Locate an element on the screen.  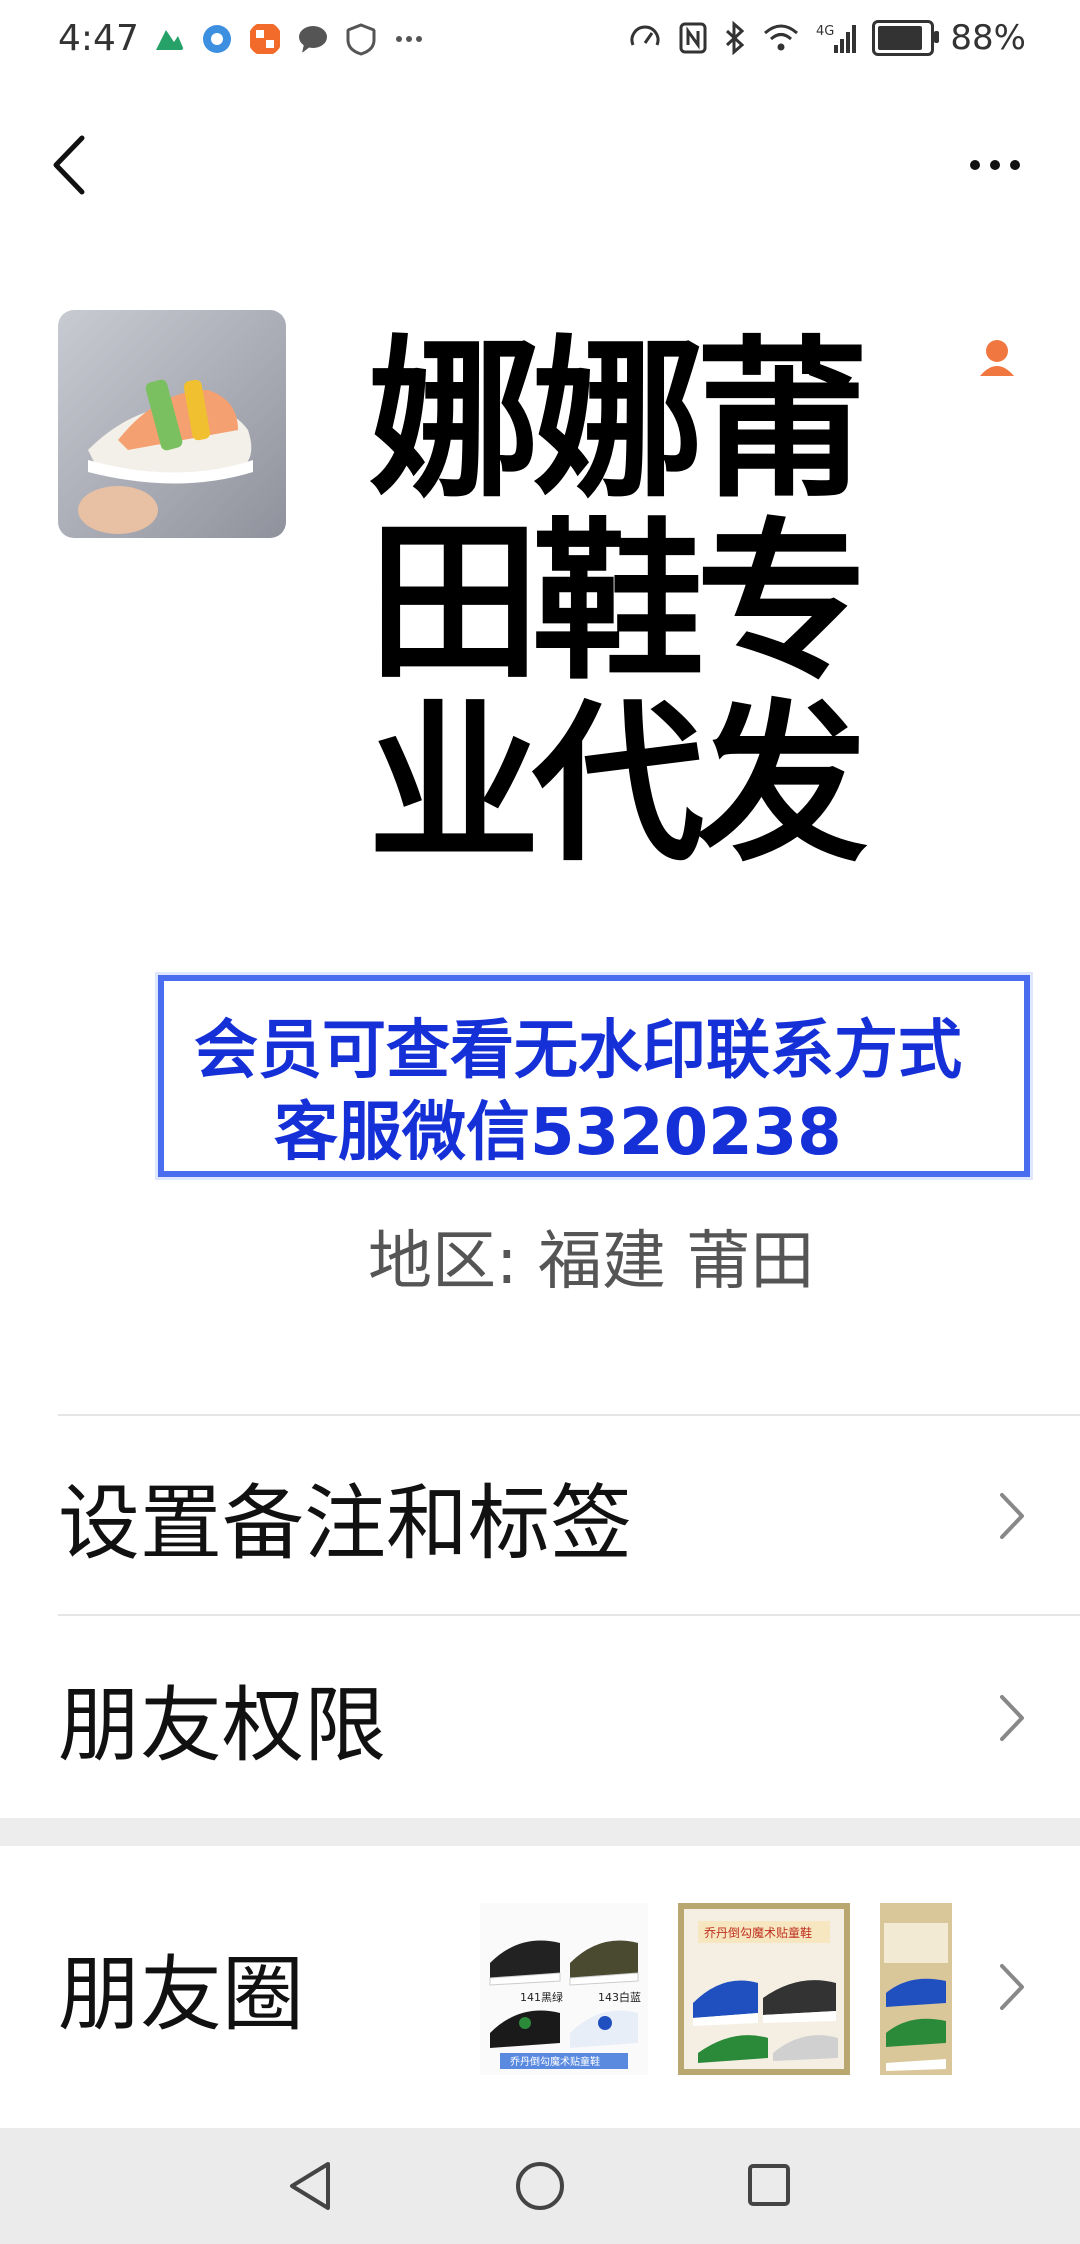
avatar-shoe-image is located at coordinates (172, 424).